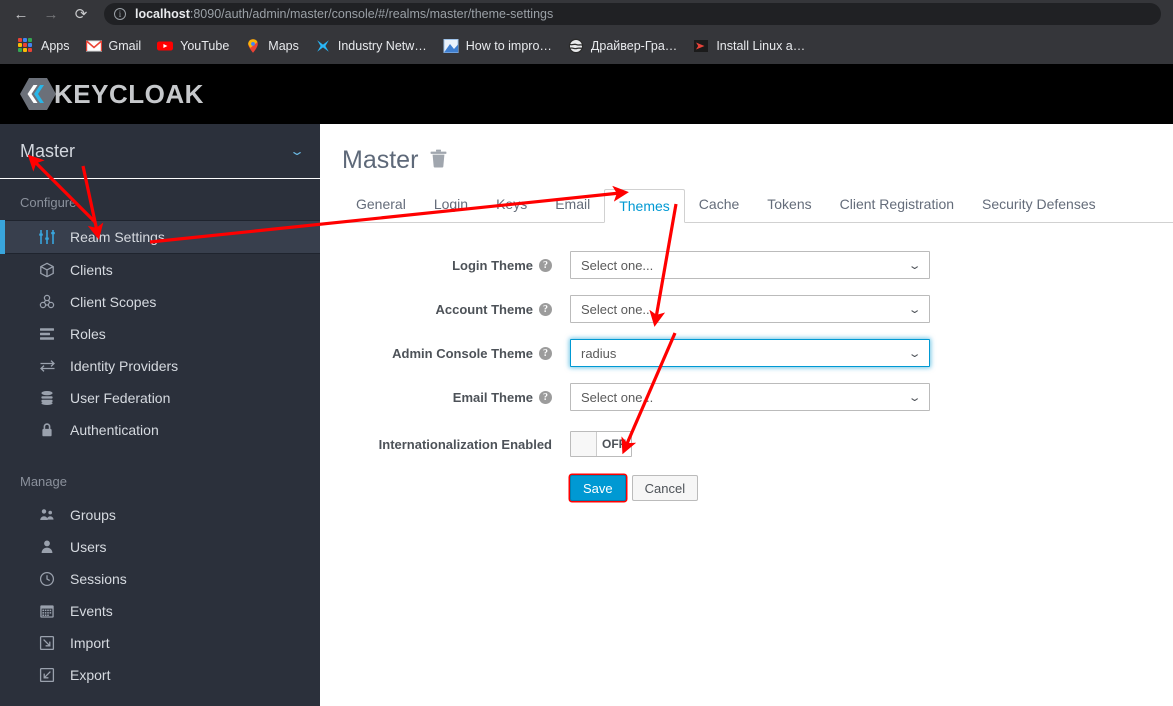  What do you see at coordinates (47, 611) in the screenshot?
I see `calendar-icon` at bounding box center [47, 611].